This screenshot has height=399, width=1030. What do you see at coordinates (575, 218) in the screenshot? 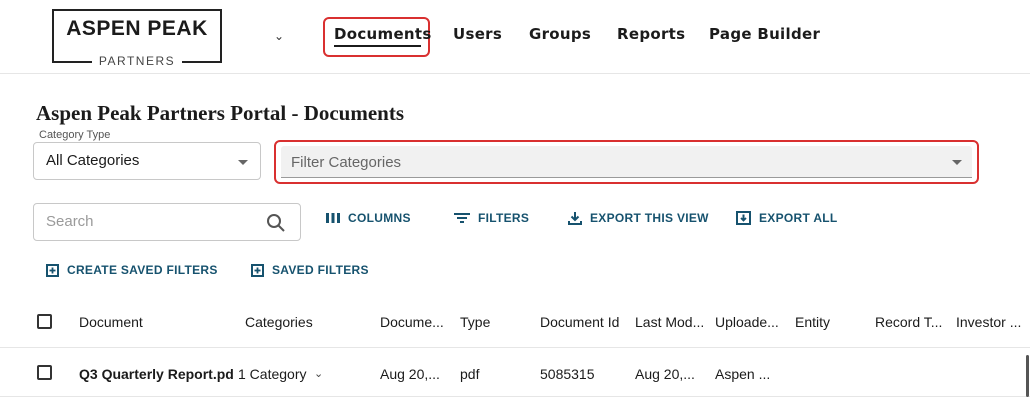
I see `export-icon` at bounding box center [575, 218].